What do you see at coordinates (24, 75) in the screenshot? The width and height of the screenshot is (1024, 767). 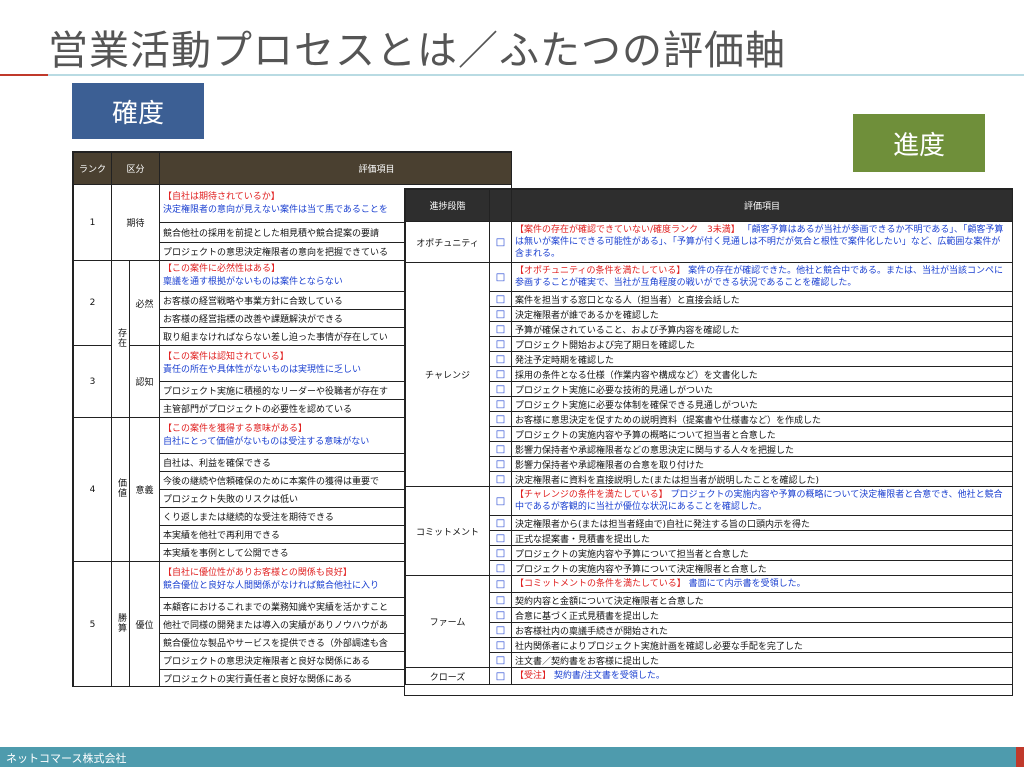 I see `title-divider-accent` at bounding box center [24, 75].